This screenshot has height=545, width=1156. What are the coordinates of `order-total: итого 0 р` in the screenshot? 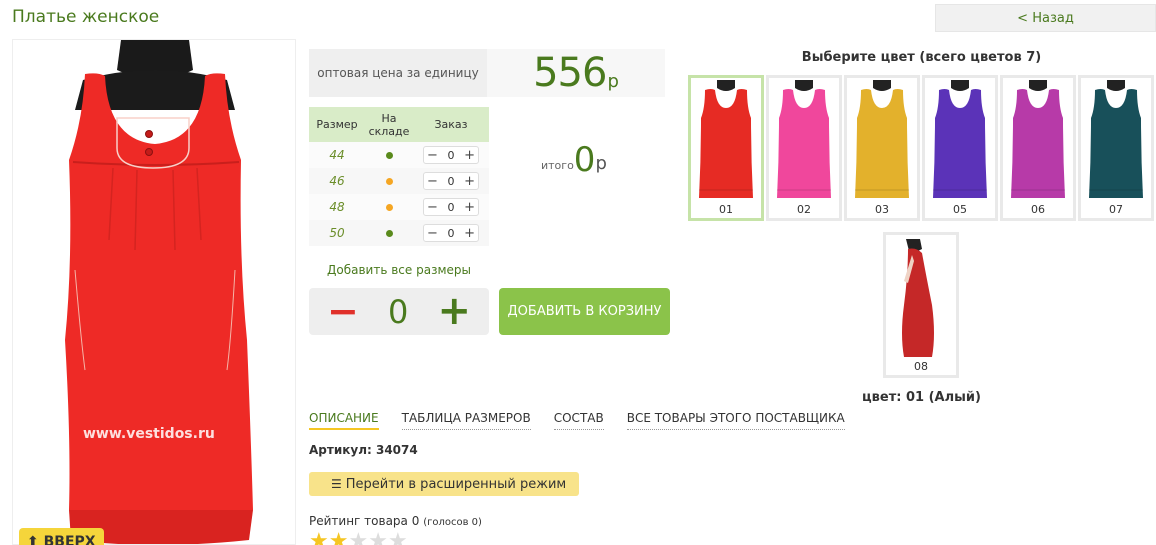 It's located at (574, 160).